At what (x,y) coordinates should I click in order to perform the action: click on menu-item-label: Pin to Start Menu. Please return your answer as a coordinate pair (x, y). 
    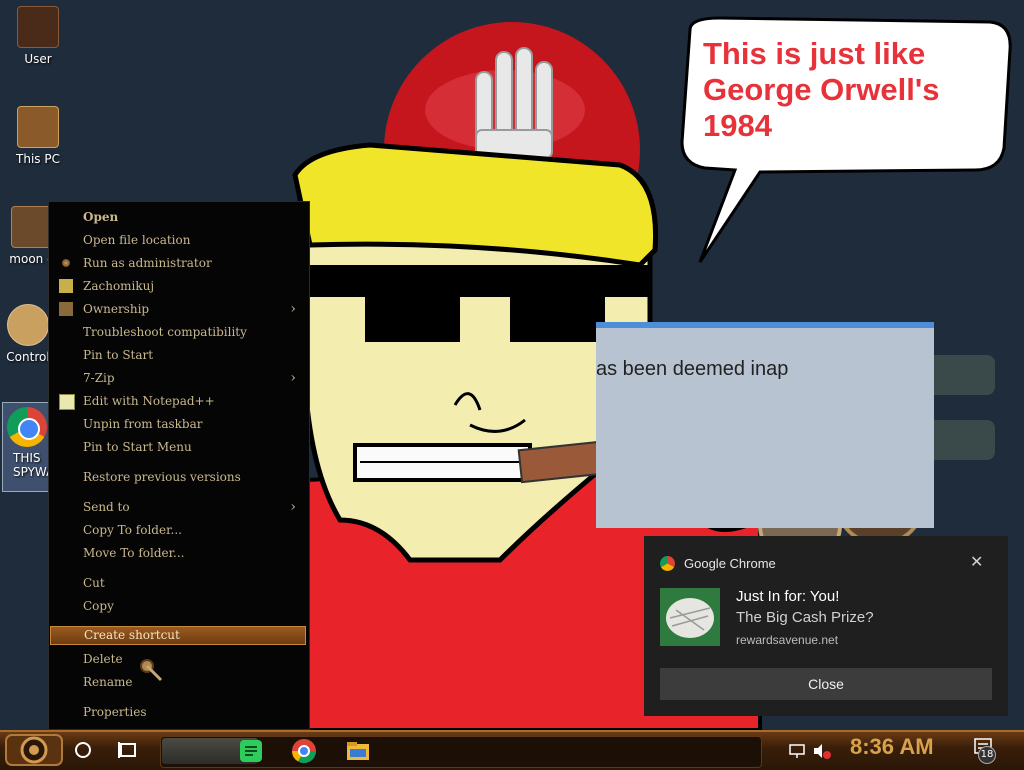
    Looking at the image, I should click on (137, 447).